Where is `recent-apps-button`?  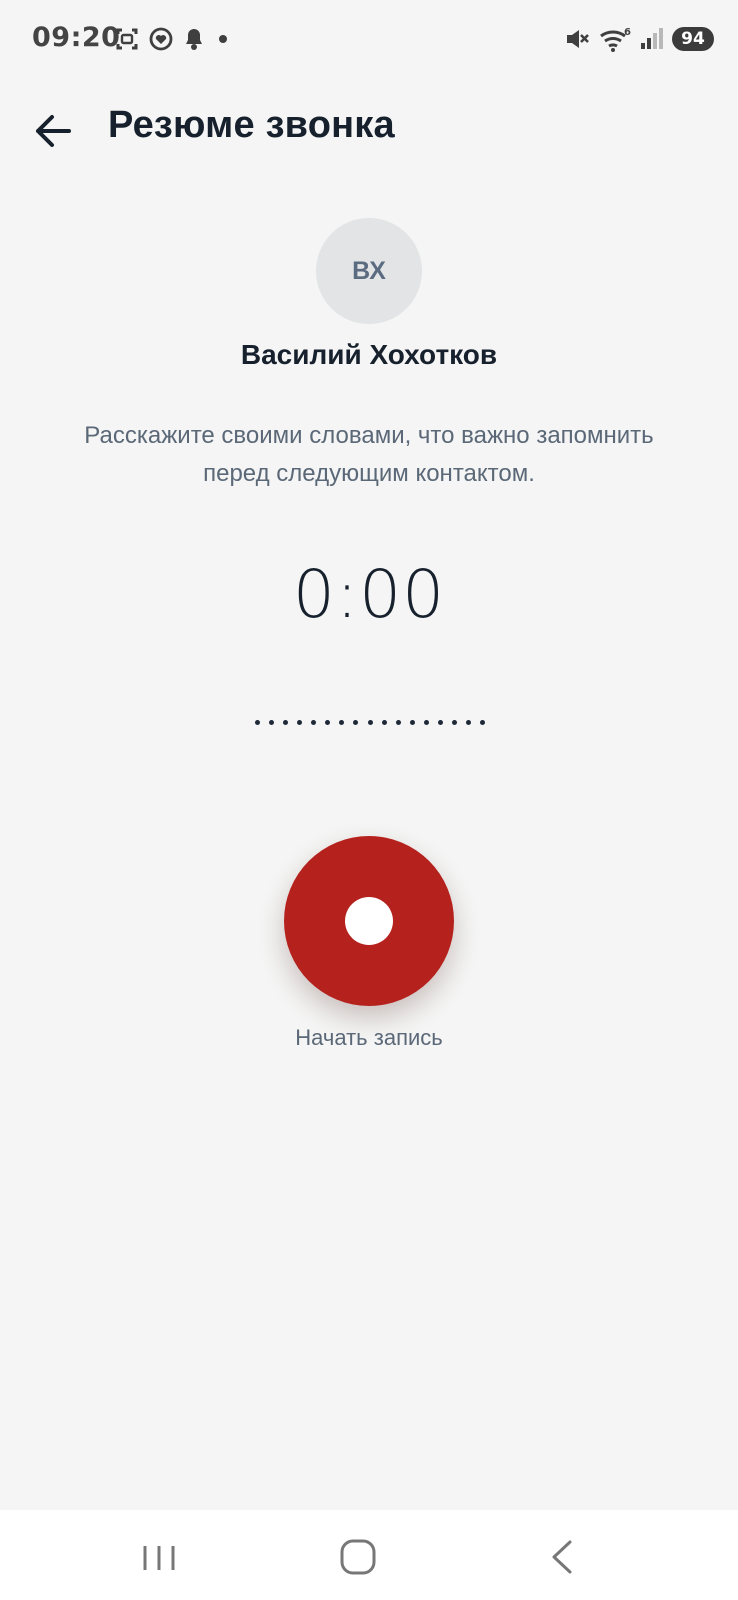 recent-apps-button is located at coordinates (159, 1557).